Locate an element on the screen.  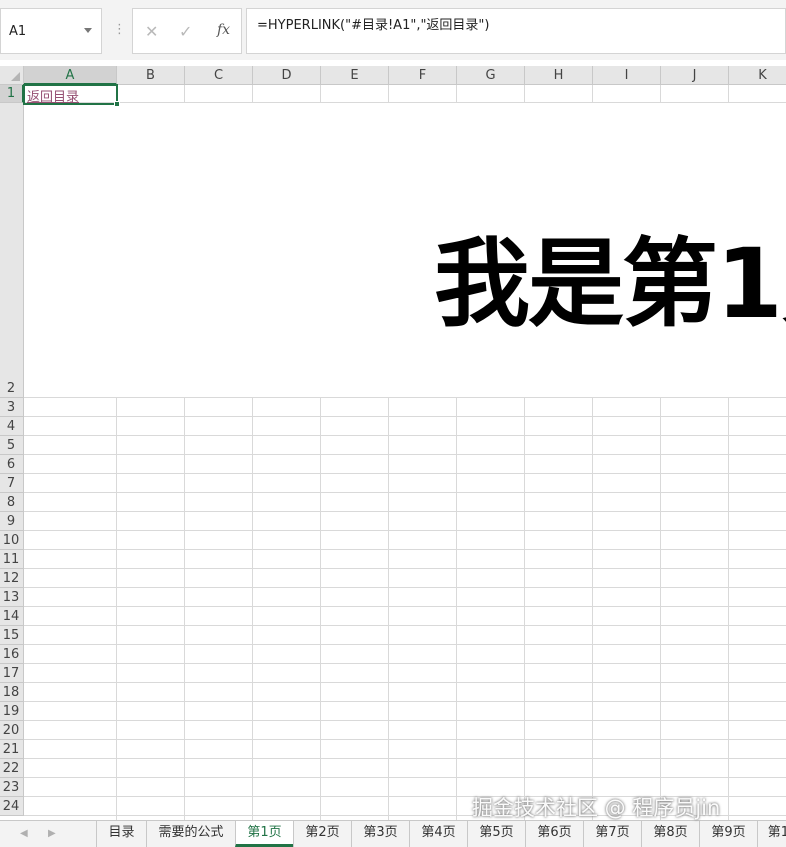
row-header-13: 13 is located at coordinates (12, 597).